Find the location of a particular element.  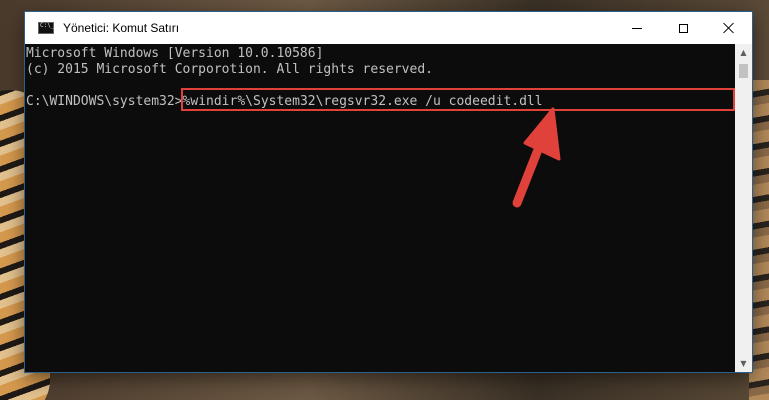

title-bar: Yönetici: Komut Satırı is located at coordinates (388, 28).